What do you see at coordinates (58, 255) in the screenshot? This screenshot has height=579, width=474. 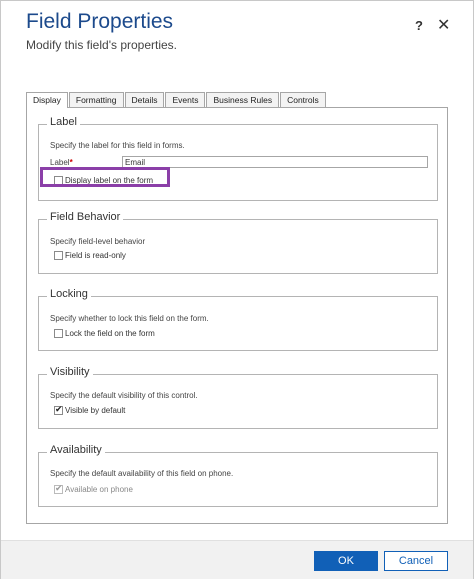 I see `read-only-checkbox` at bounding box center [58, 255].